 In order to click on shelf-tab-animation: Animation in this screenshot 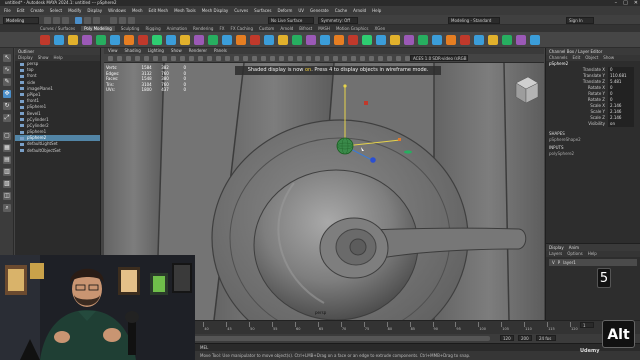, I will do `click(177, 28)`.